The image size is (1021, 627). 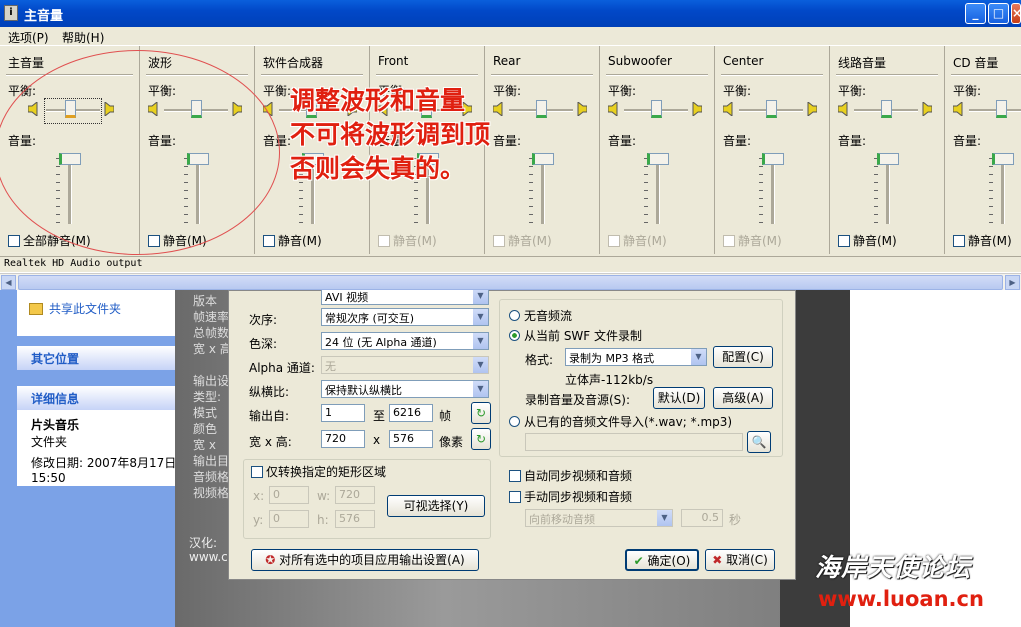 What do you see at coordinates (205, 429) in the screenshot?
I see `bg-label: 颜色` at bounding box center [205, 429].